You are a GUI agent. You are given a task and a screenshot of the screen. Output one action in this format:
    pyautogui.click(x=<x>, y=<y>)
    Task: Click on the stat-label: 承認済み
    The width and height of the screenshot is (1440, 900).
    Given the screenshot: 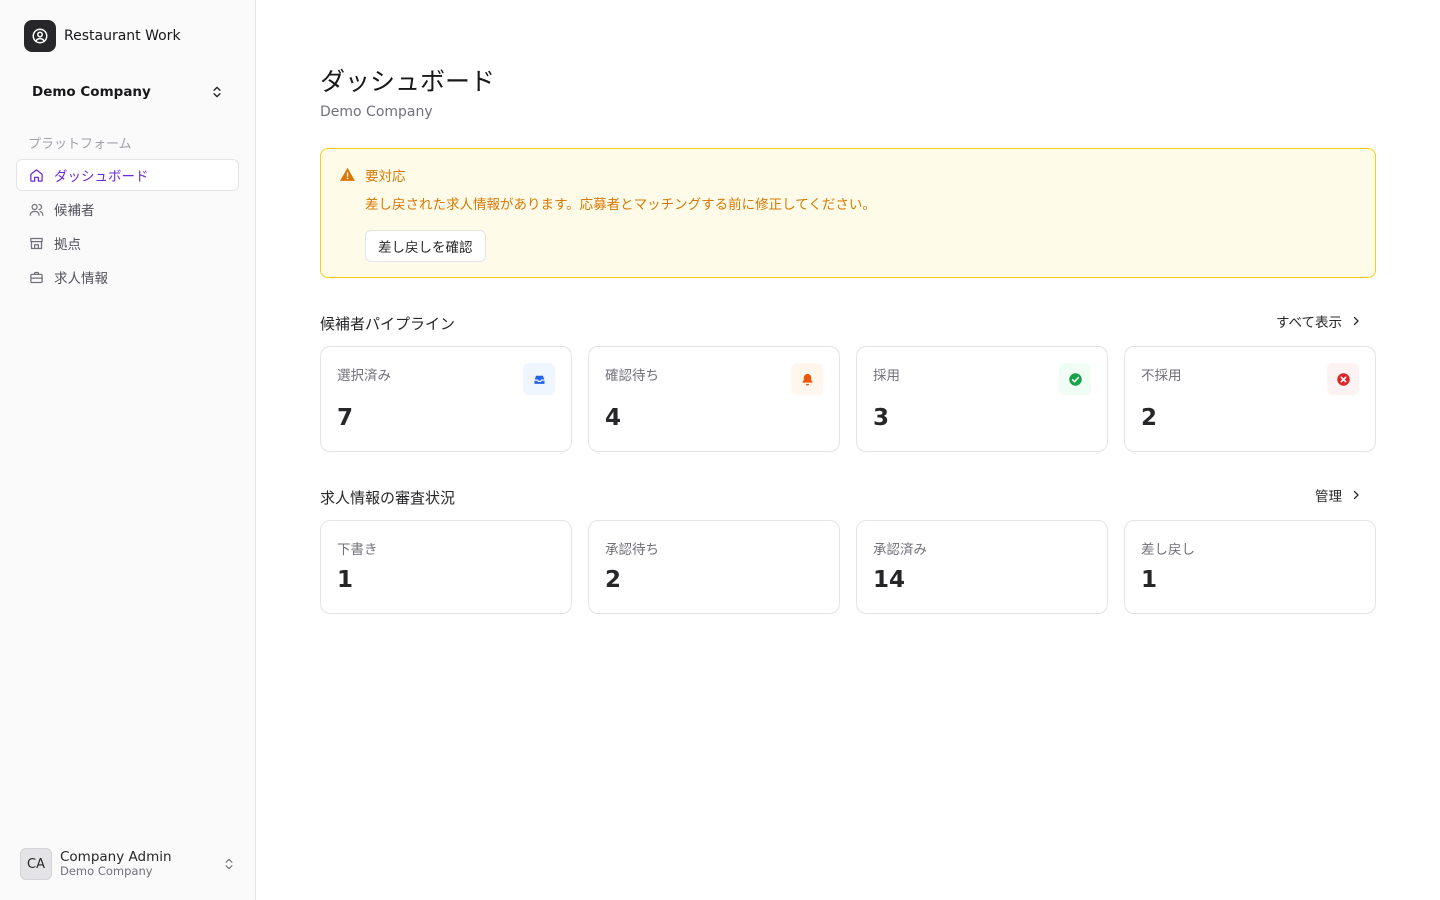 What is the action you would take?
    pyautogui.click(x=900, y=550)
    